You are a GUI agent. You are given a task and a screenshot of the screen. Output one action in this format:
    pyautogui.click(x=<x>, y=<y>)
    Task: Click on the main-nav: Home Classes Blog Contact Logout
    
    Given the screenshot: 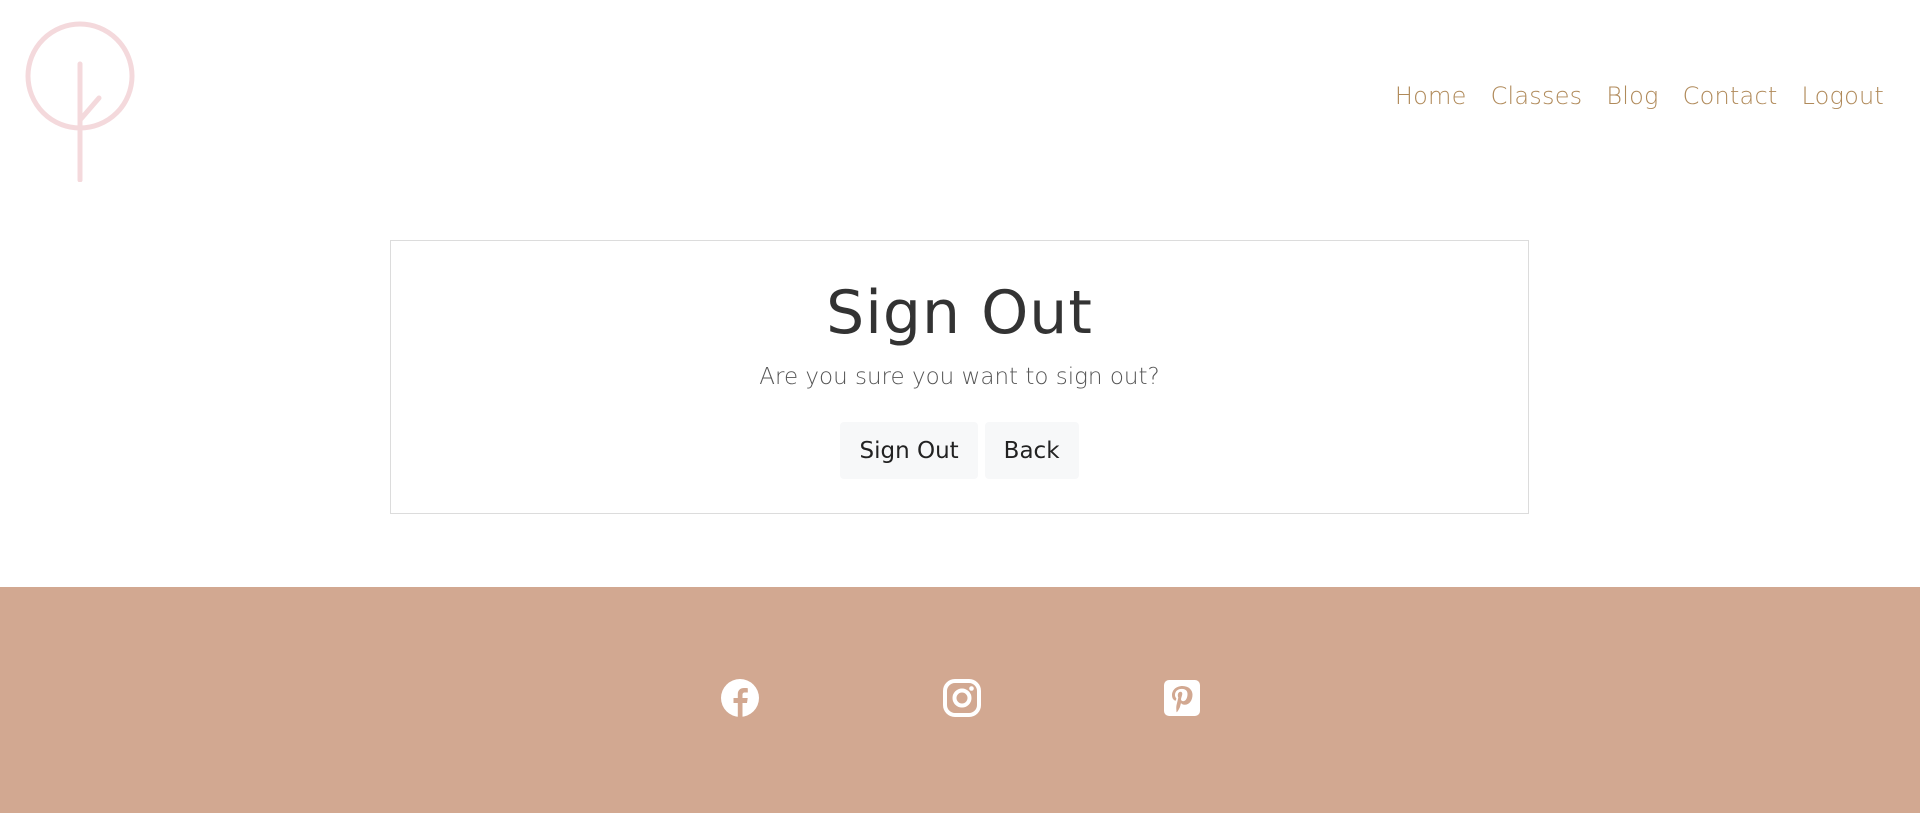 What is the action you would take?
    pyautogui.click(x=1639, y=96)
    